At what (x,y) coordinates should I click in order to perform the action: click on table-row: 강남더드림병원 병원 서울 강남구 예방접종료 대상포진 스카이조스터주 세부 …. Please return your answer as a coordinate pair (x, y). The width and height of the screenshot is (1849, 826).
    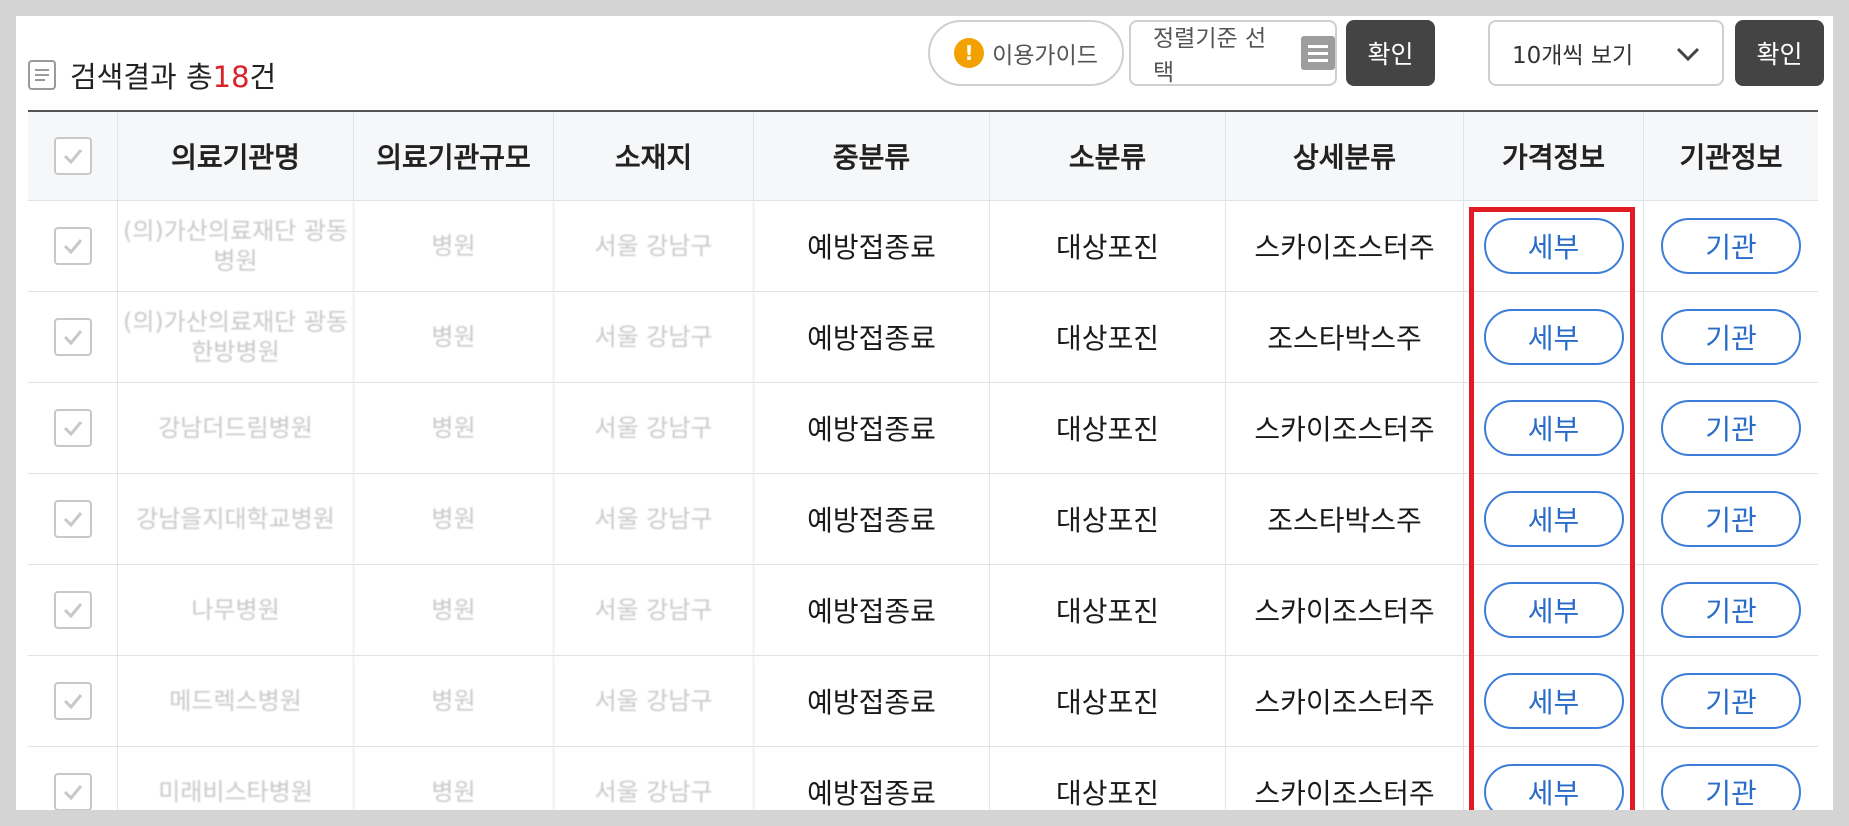
    Looking at the image, I should click on (923, 428).